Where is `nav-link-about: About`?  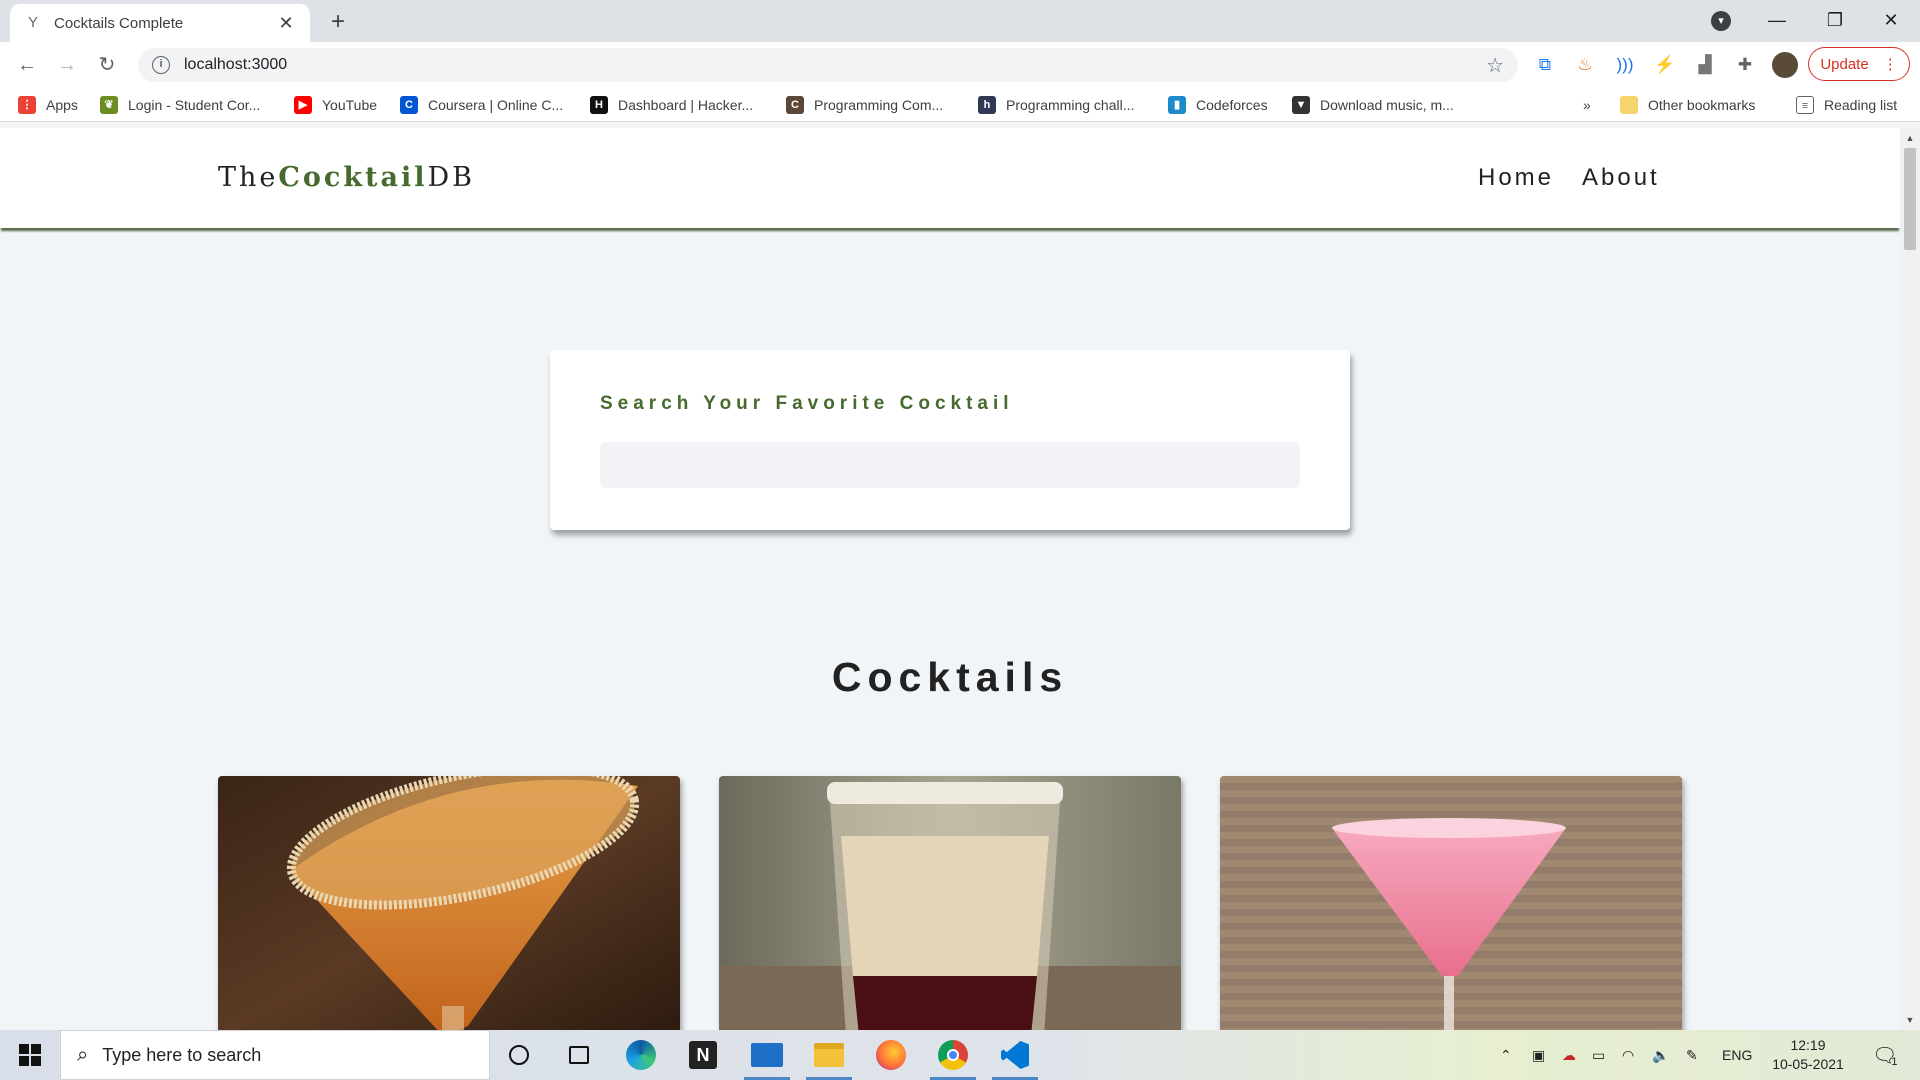 nav-link-about: About is located at coordinates (1621, 178).